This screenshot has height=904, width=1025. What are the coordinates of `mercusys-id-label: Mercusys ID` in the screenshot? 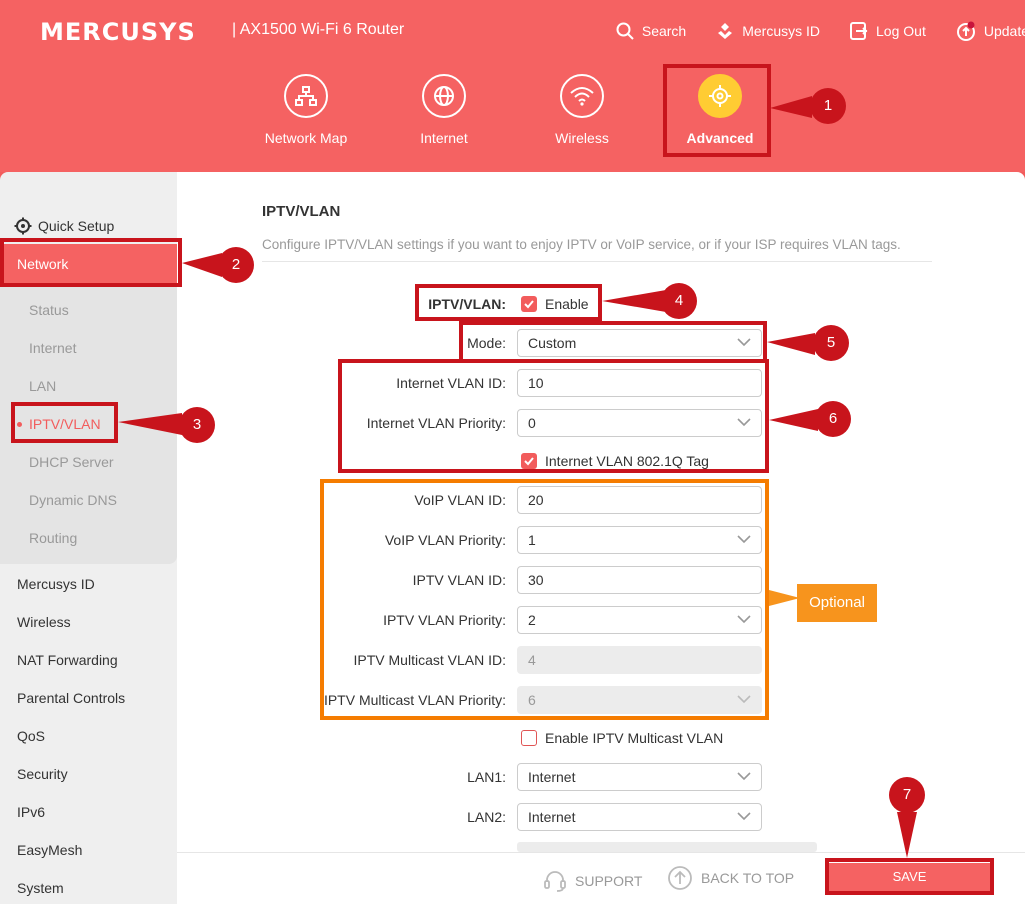 It's located at (781, 31).